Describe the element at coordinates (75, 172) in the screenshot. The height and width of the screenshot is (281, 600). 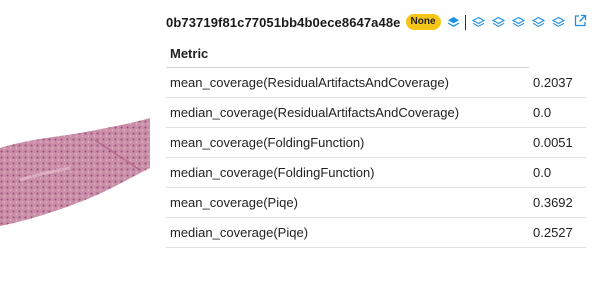
I see `tissue-image` at that location.